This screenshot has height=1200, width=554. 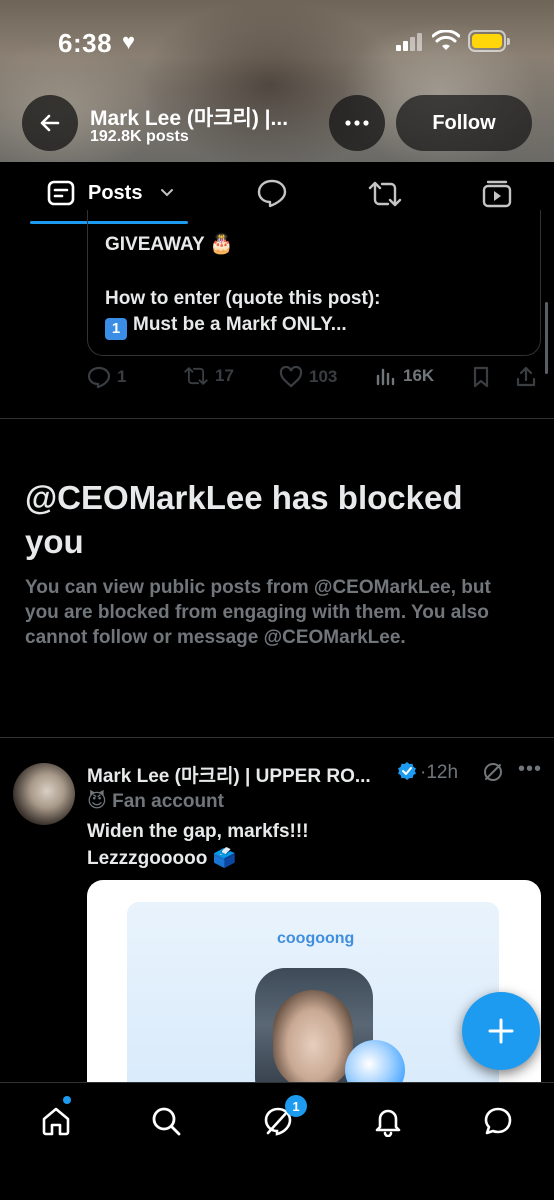 I want to click on video-icon, so click(x=497, y=194).